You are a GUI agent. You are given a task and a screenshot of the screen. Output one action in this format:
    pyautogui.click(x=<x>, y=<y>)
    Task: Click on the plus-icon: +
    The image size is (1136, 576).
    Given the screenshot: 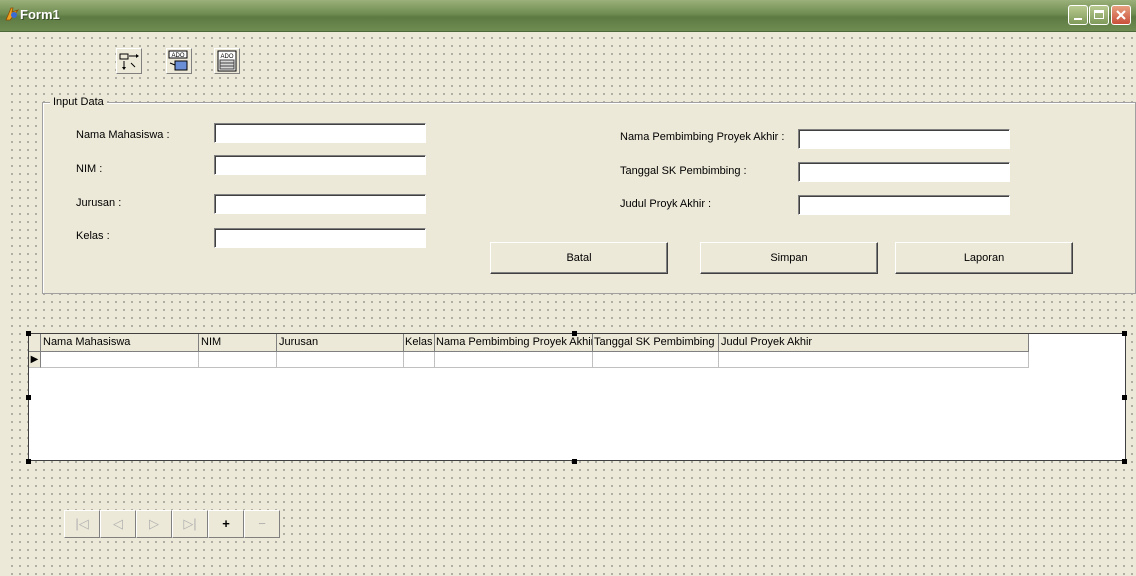 What is the action you would take?
    pyautogui.click(x=226, y=523)
    